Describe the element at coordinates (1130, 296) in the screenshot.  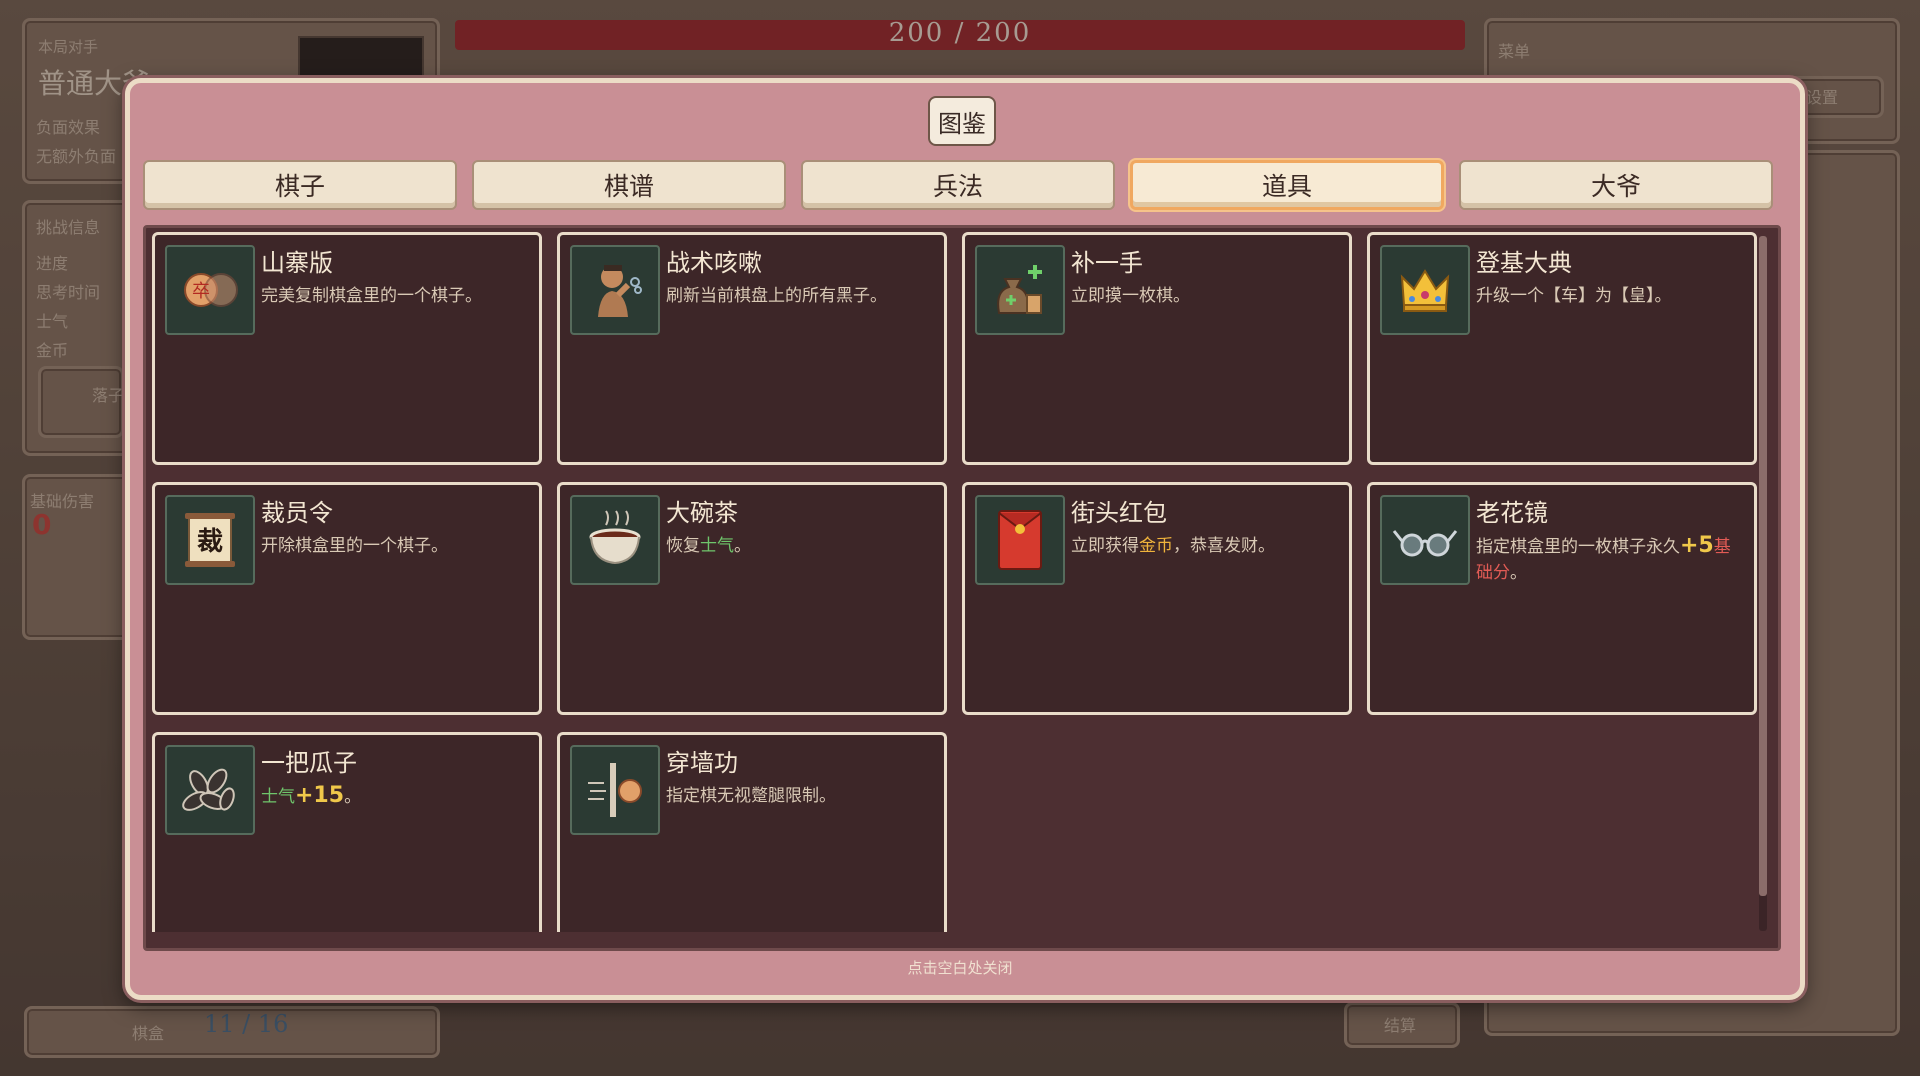
I see `description-segment: 立即摸一枚棋。` at that location.